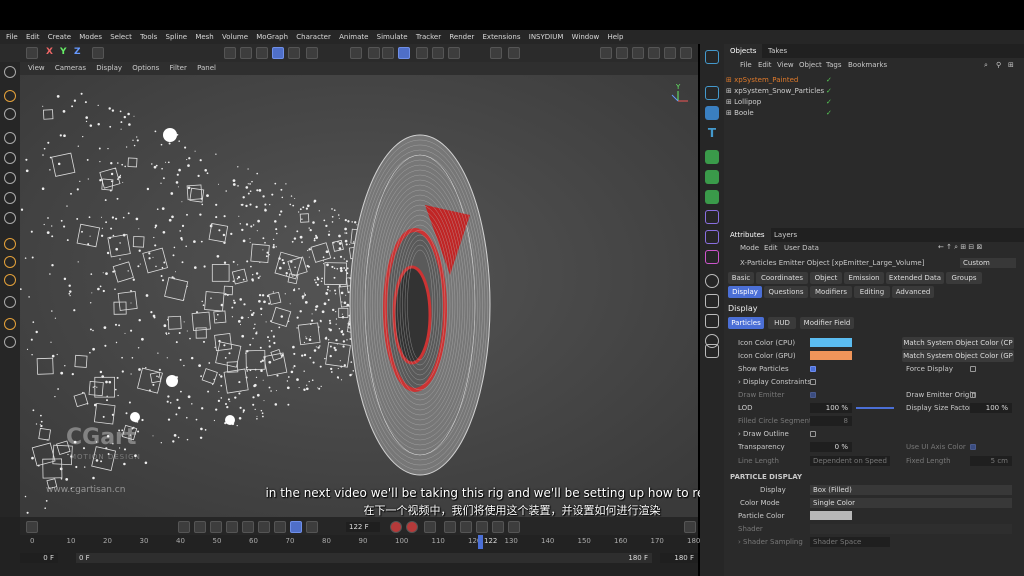  I want to click on polygons-mode-icon, so click(262, 53).